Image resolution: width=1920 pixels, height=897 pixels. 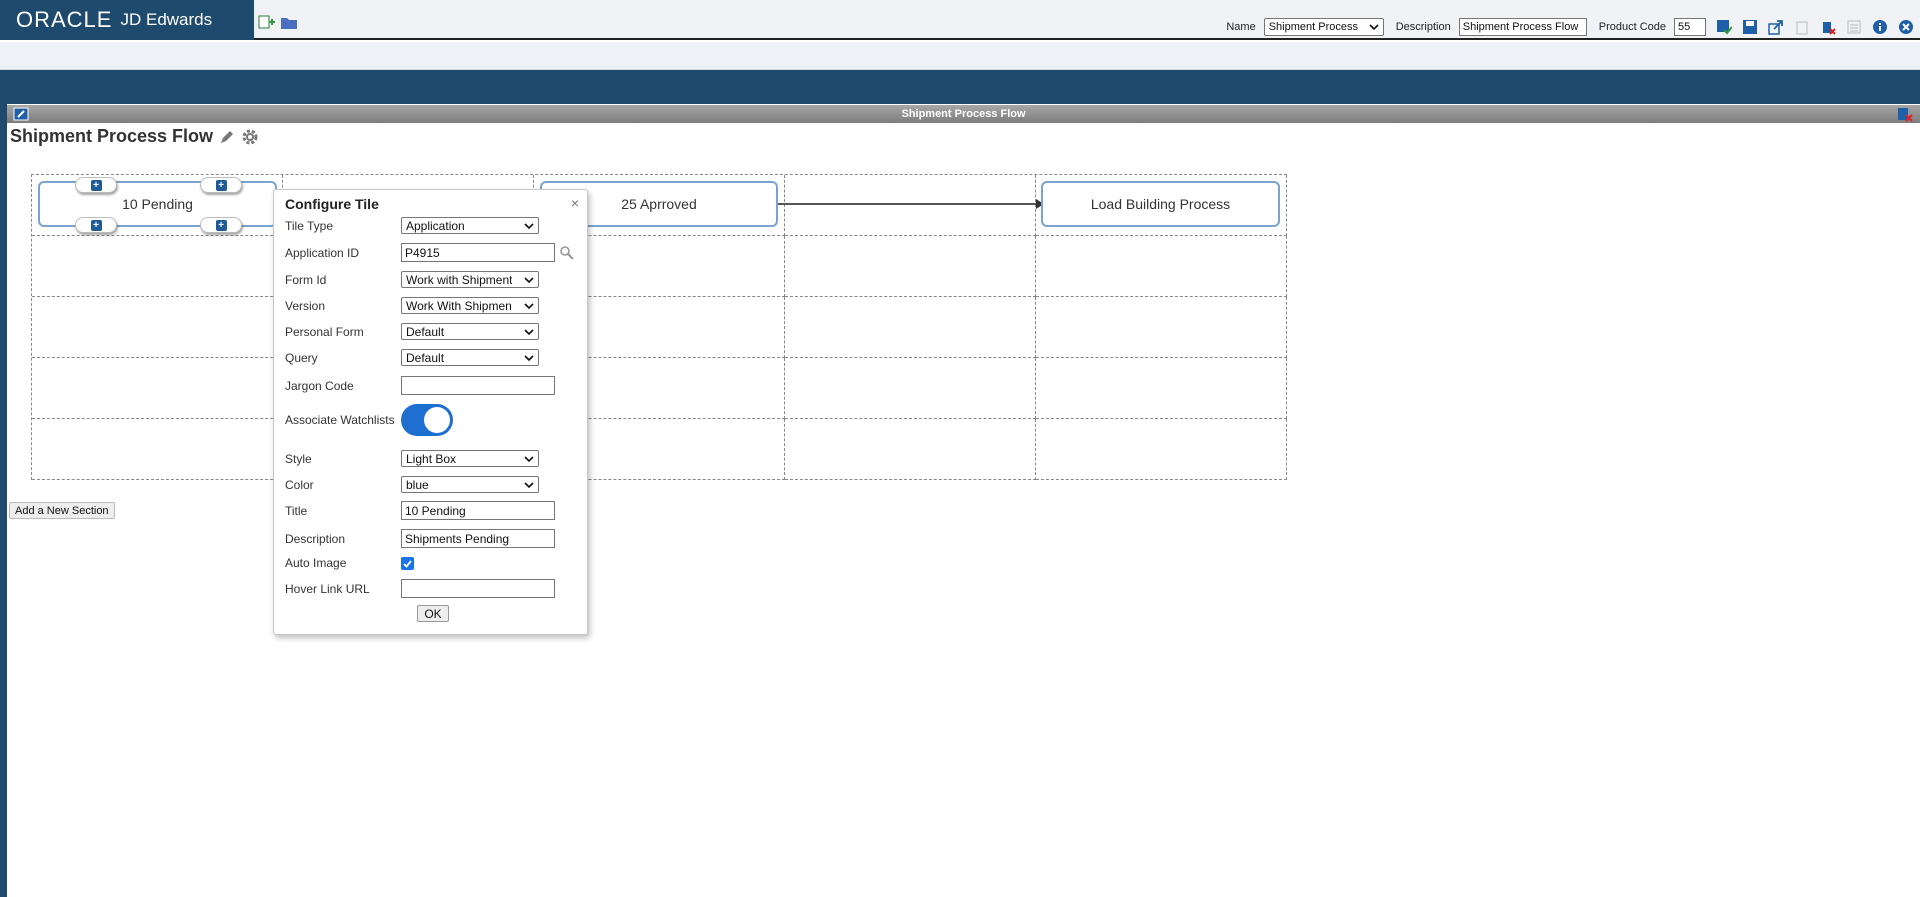 I want to click on search-icon, so click(x=567, y=253).